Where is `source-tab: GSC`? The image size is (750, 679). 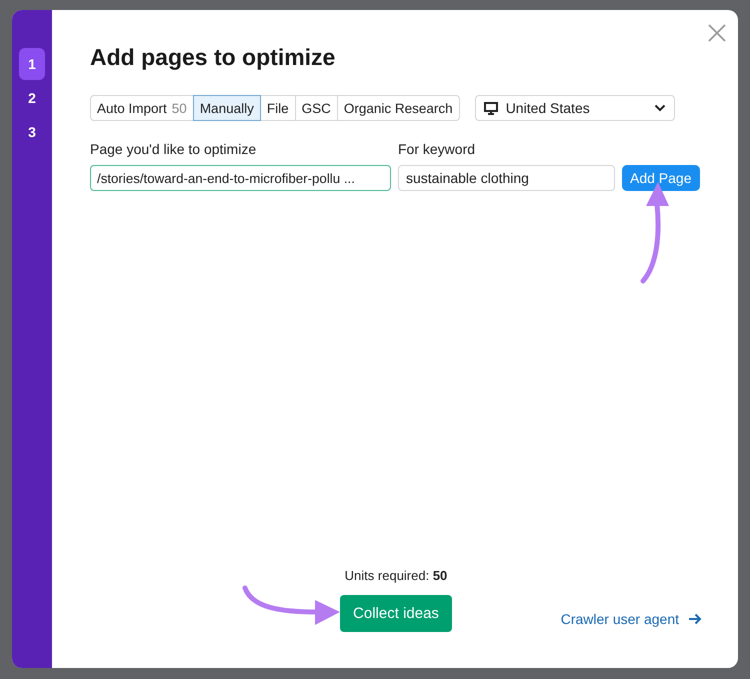
source-tab: GSC is located at coordinates (316, 108).